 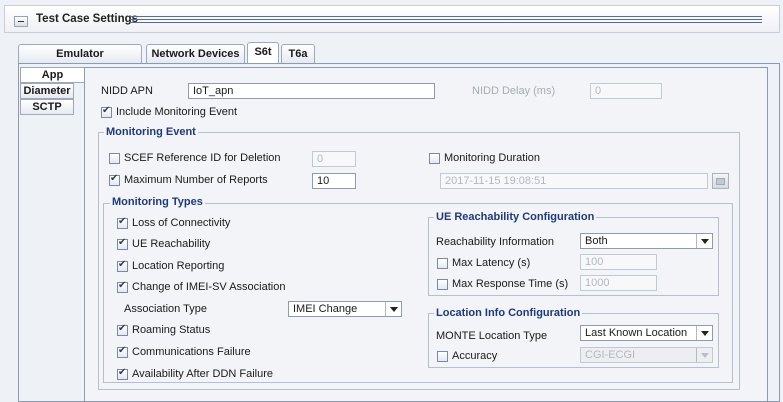 What do you see at coordinates (114, 158) in the screenshot?
I see `scef-ref-checkbox` at bounding box center [114, 158].